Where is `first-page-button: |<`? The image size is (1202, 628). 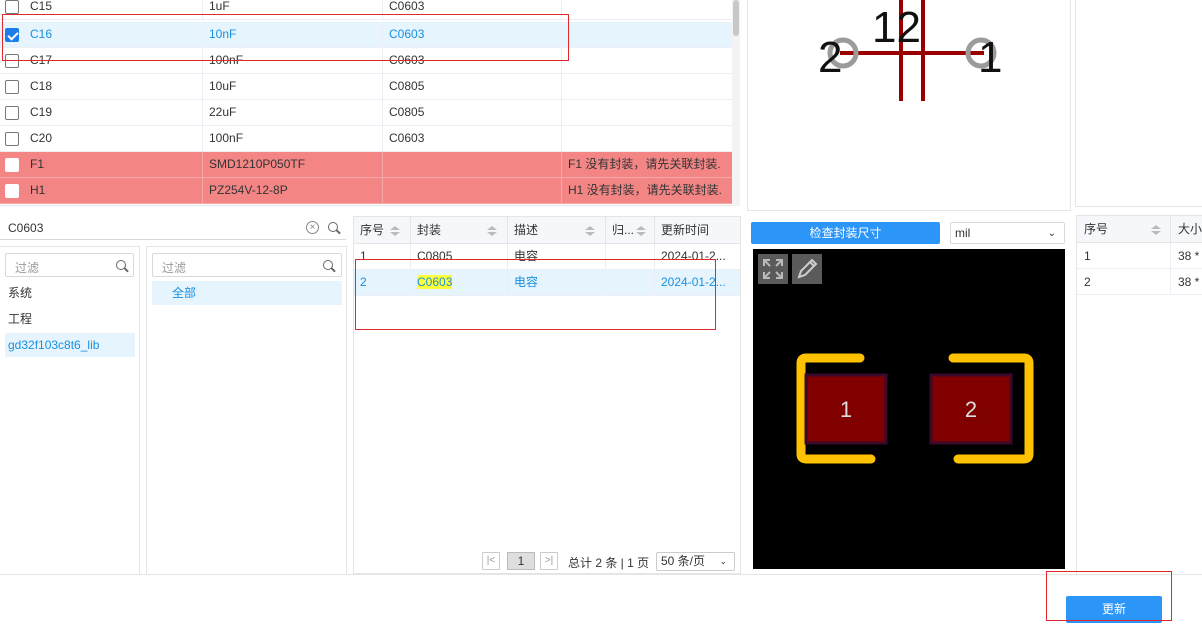
first-page-button: |< is located at coordinates (491, 561).